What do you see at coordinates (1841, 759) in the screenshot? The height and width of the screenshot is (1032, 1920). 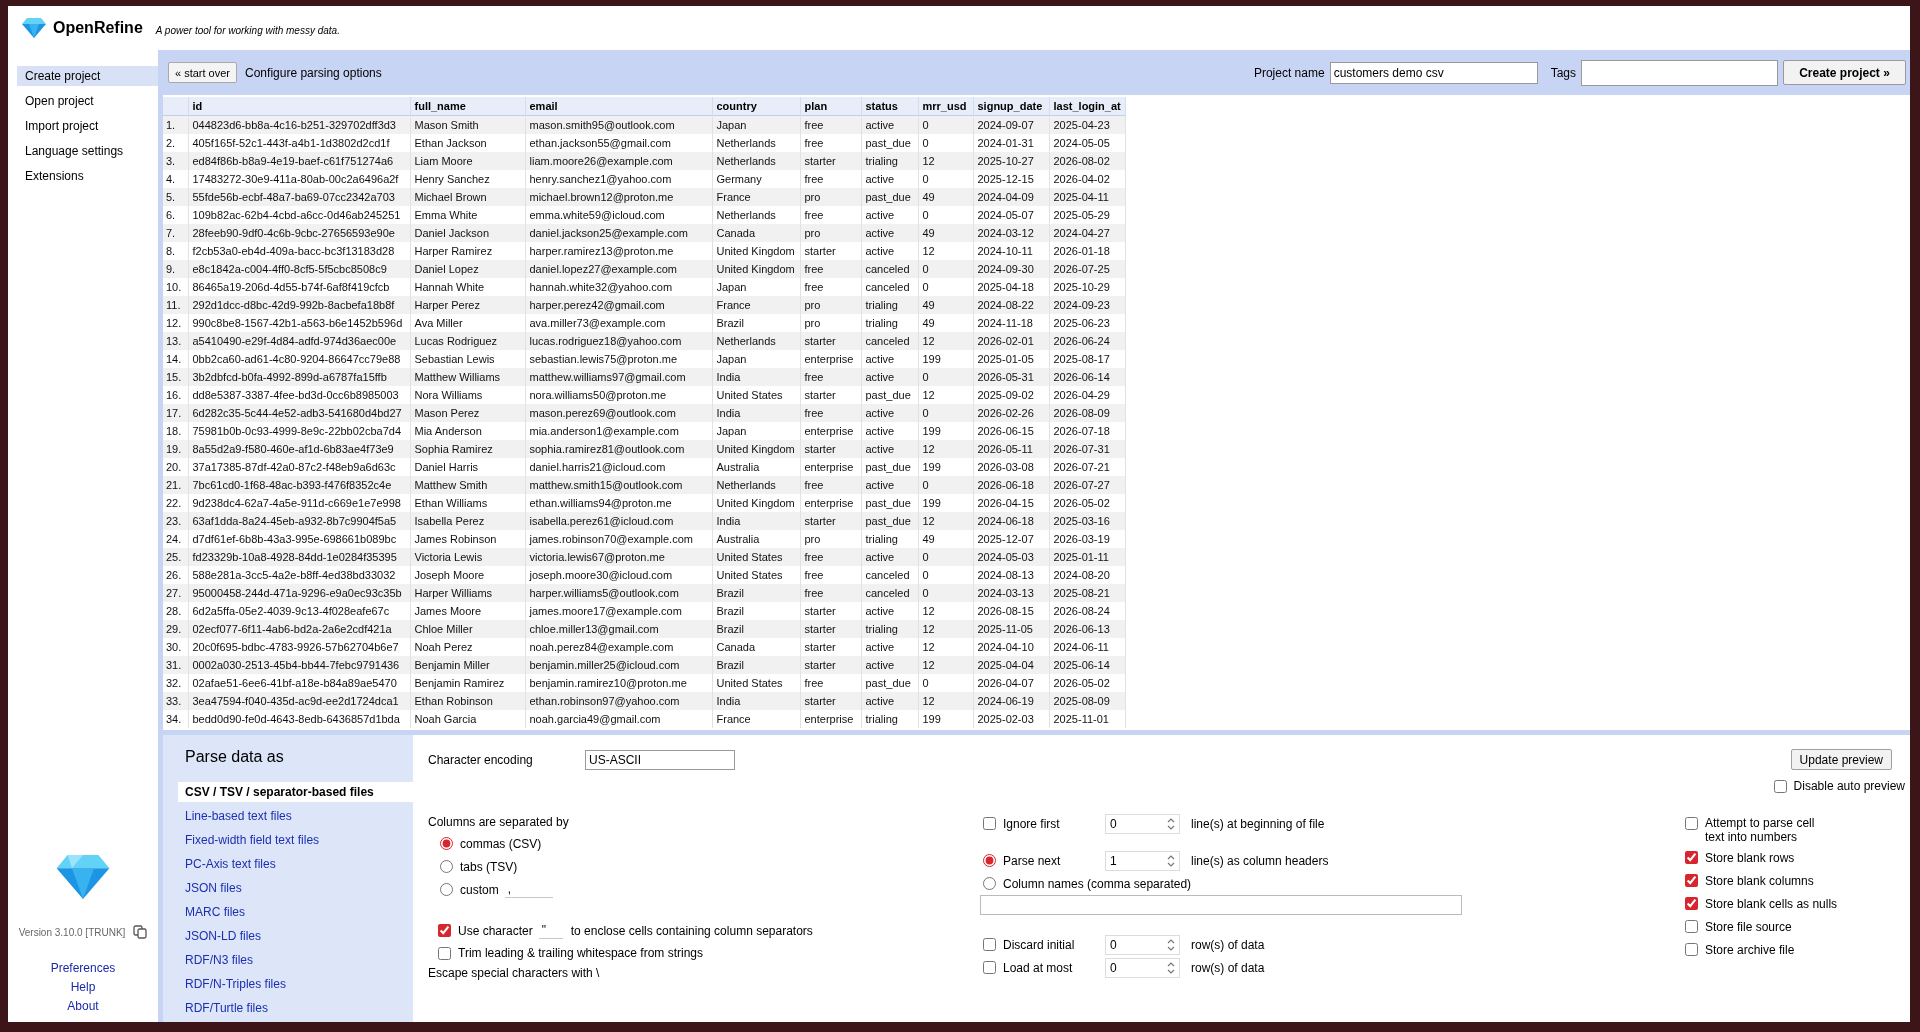 I see `update-preview-button: Update preview` at bounding box center [1841, 759].